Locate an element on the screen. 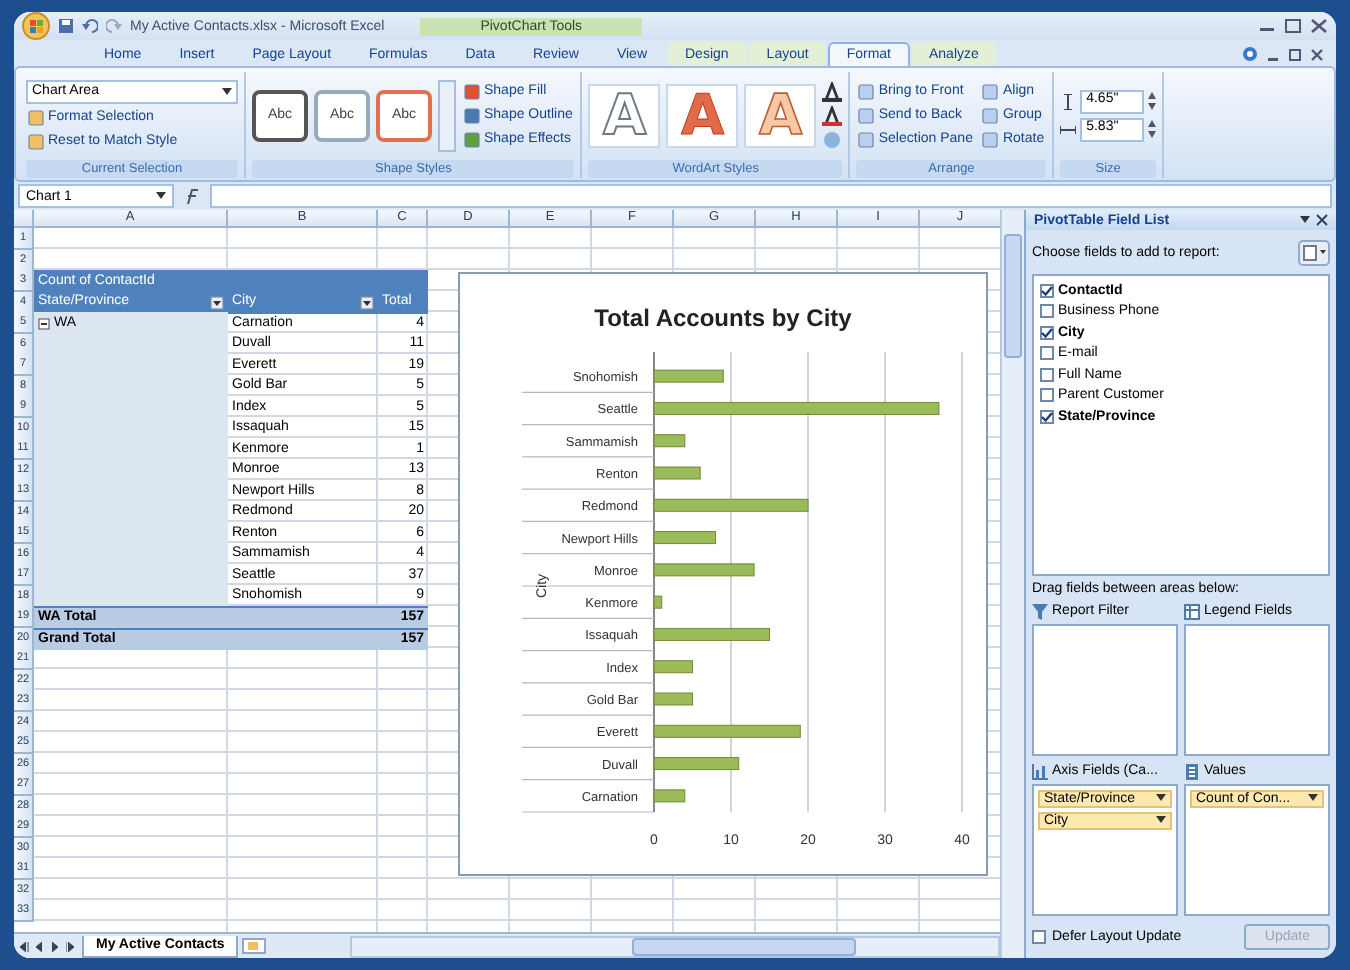  filter-icon is located at coordinates (1040, 611).